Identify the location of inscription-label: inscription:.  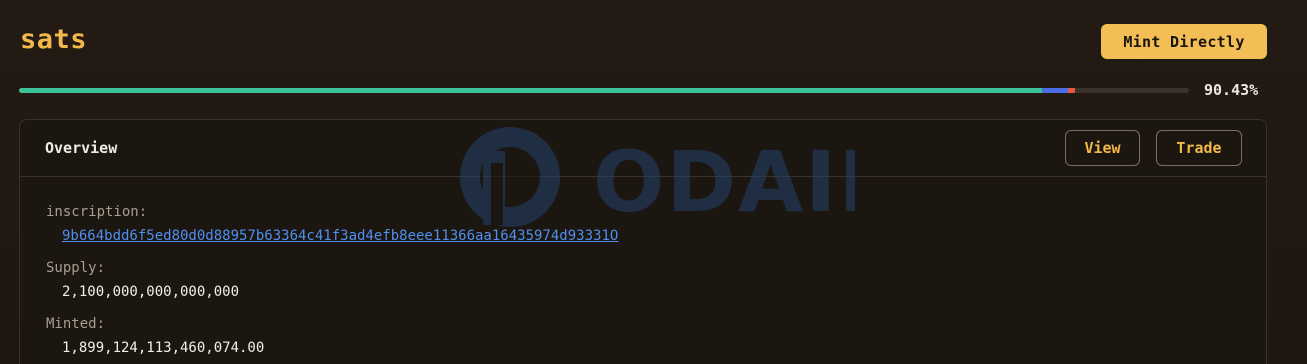
(97, 212).